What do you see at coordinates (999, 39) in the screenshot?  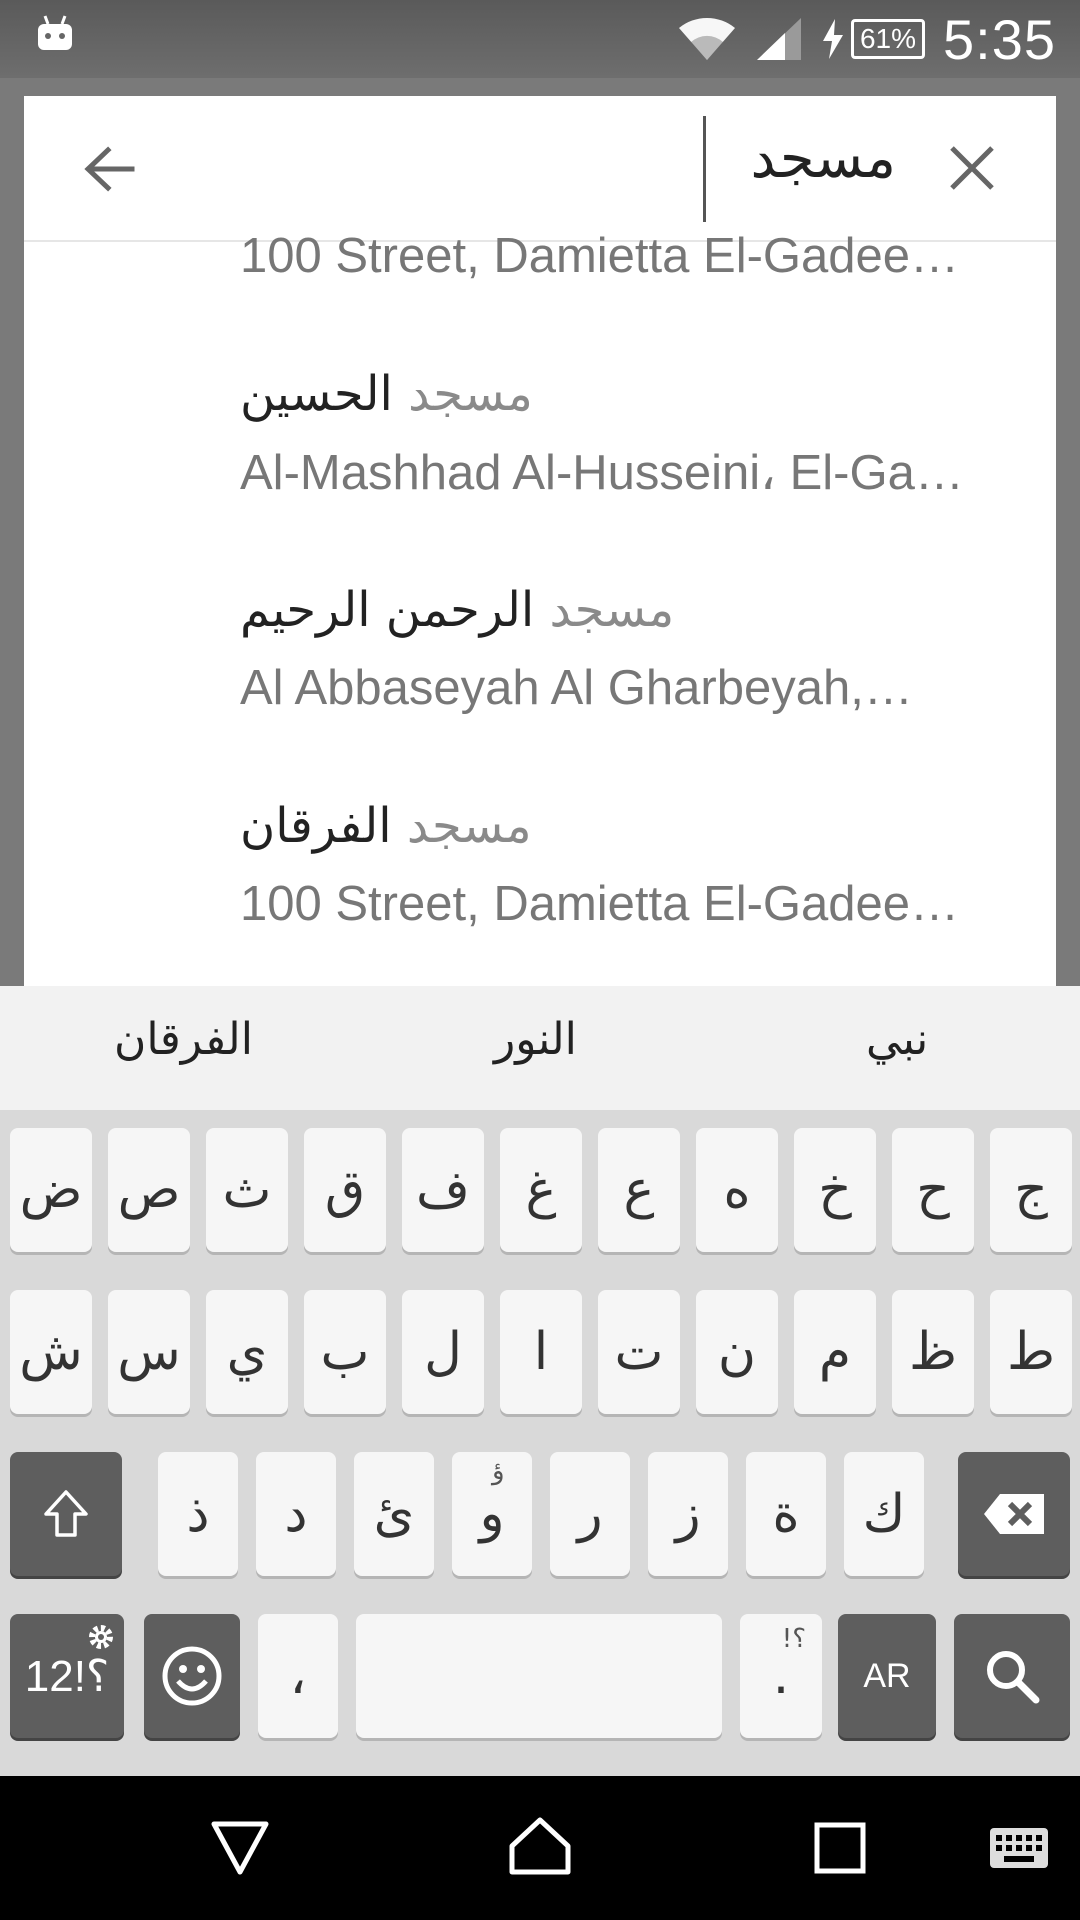 I see `status-time: 5:35` at bounding box center [999, 39].